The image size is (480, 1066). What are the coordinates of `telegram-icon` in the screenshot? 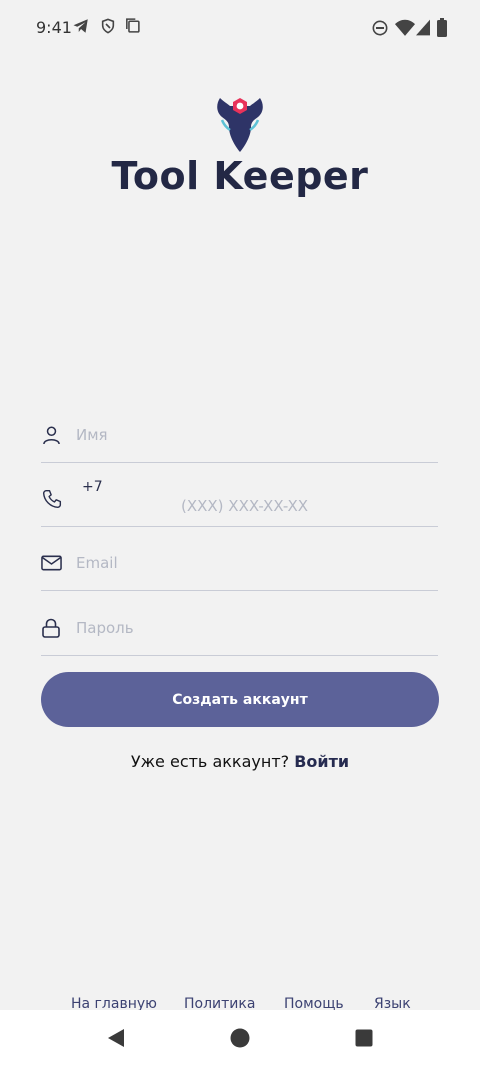 It's located at (80, 26).